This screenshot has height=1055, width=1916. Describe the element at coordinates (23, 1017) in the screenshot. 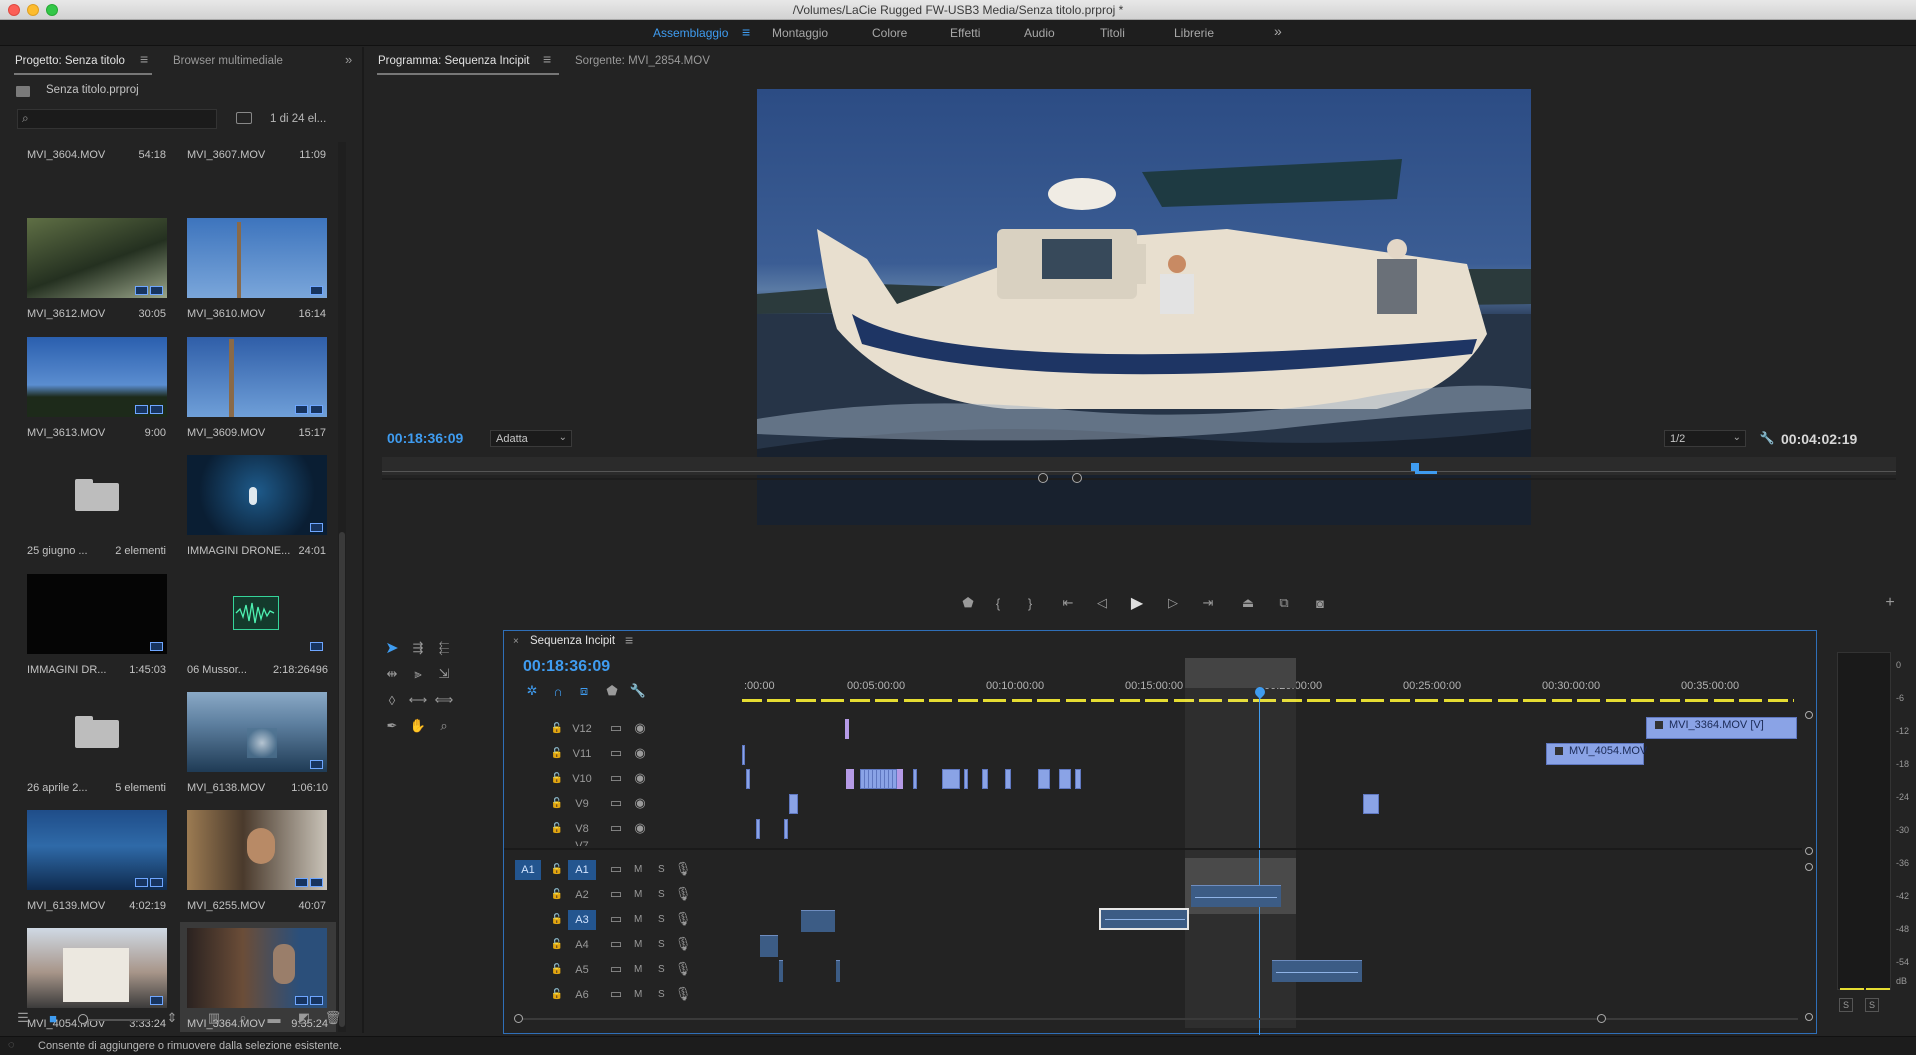

I see `list-view-icon: ☰` at that location.